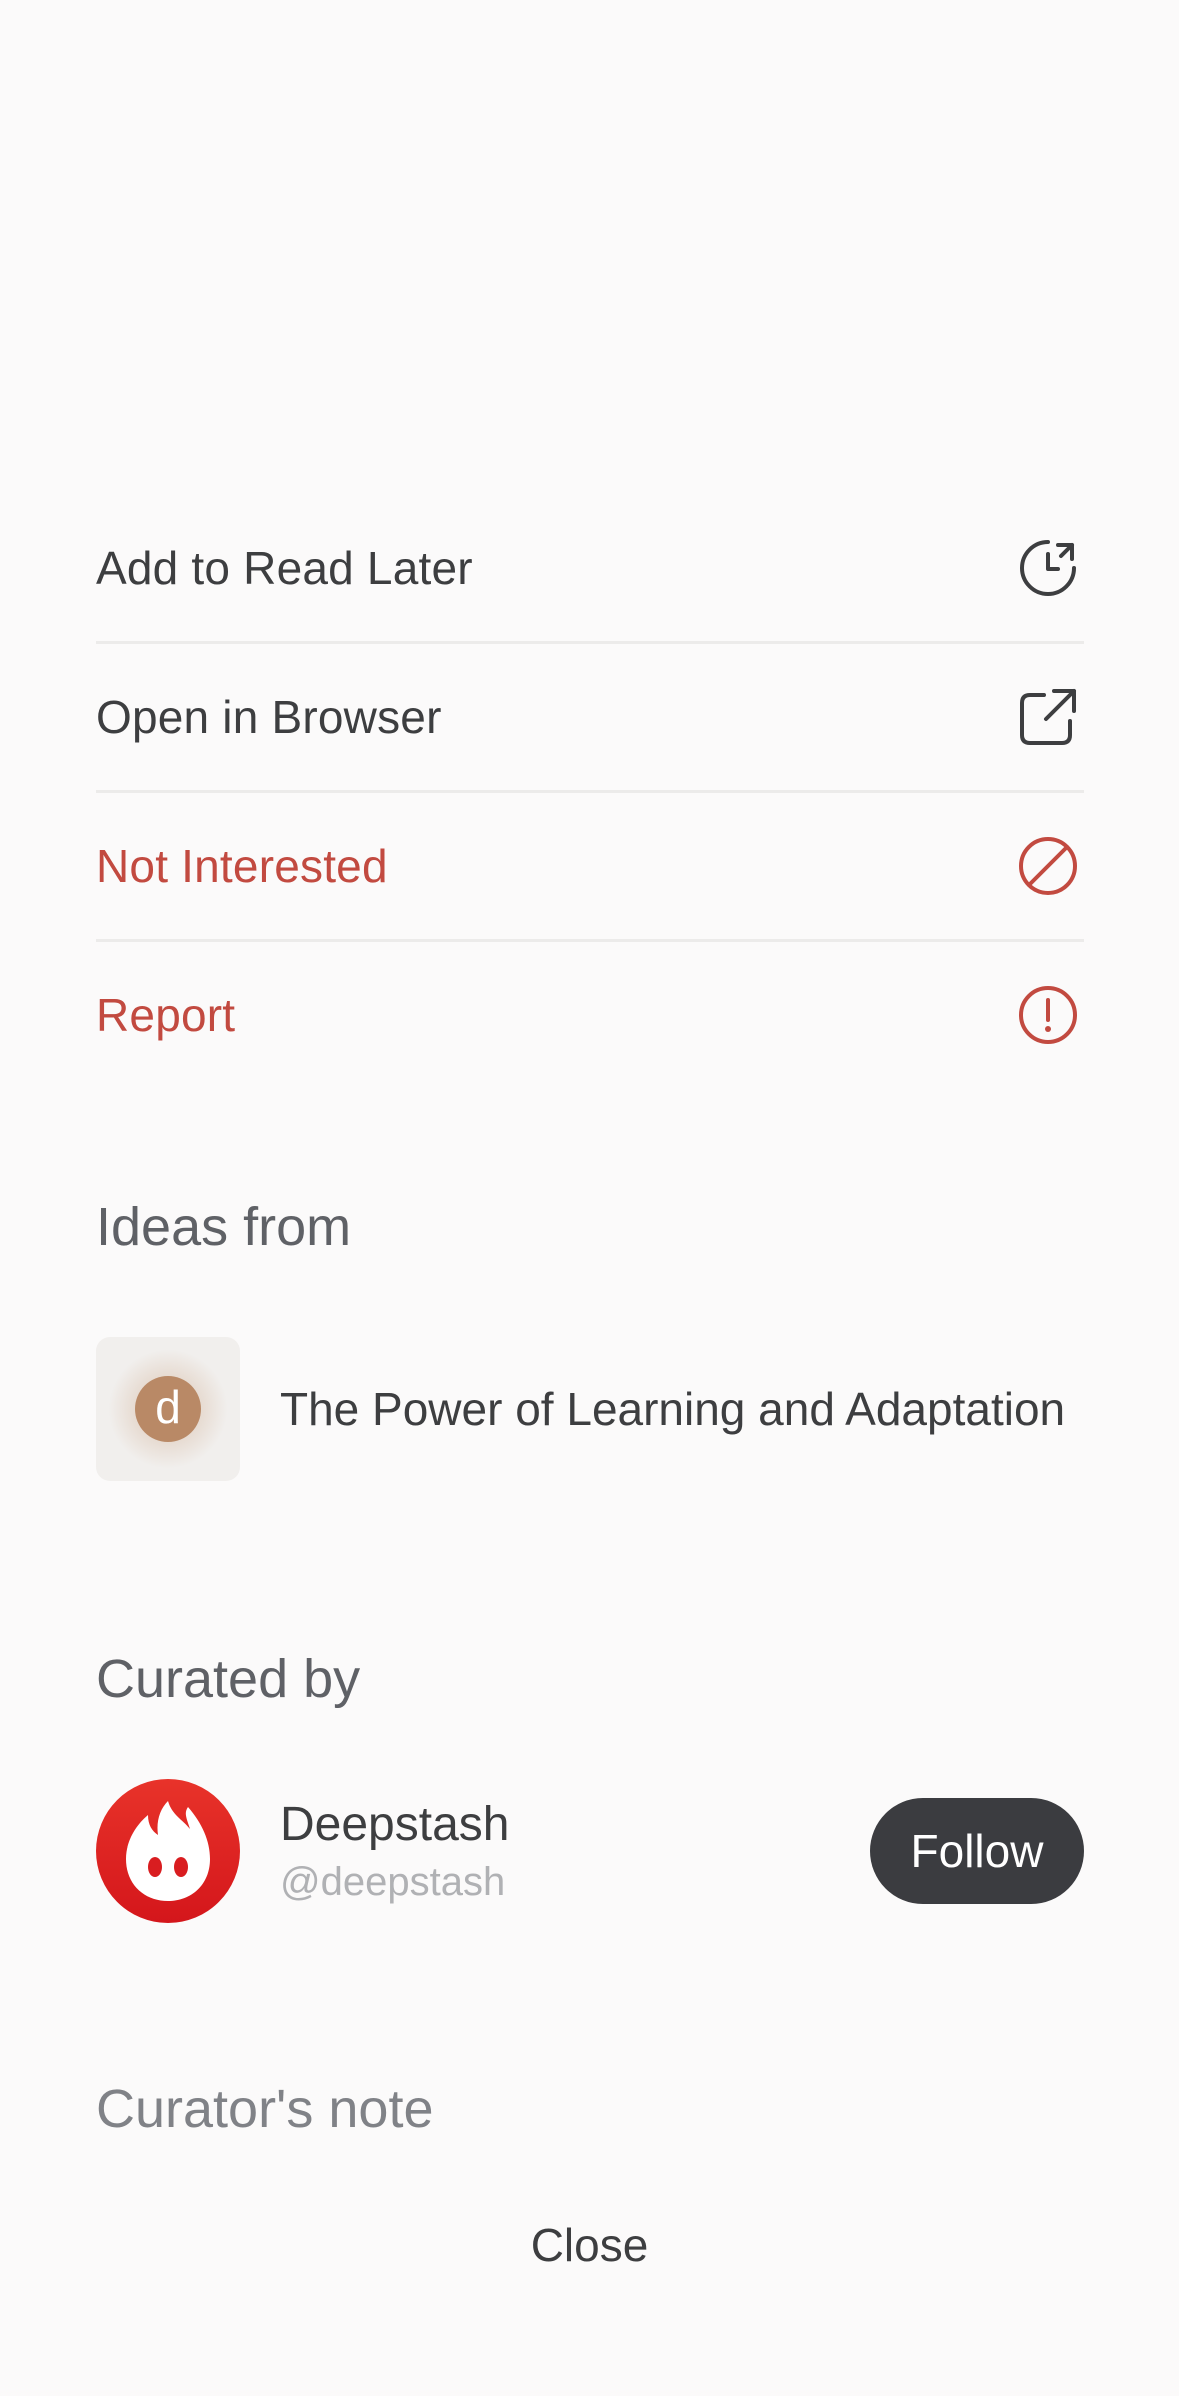  I want to click on external-link-icon, so click(1048, 717).